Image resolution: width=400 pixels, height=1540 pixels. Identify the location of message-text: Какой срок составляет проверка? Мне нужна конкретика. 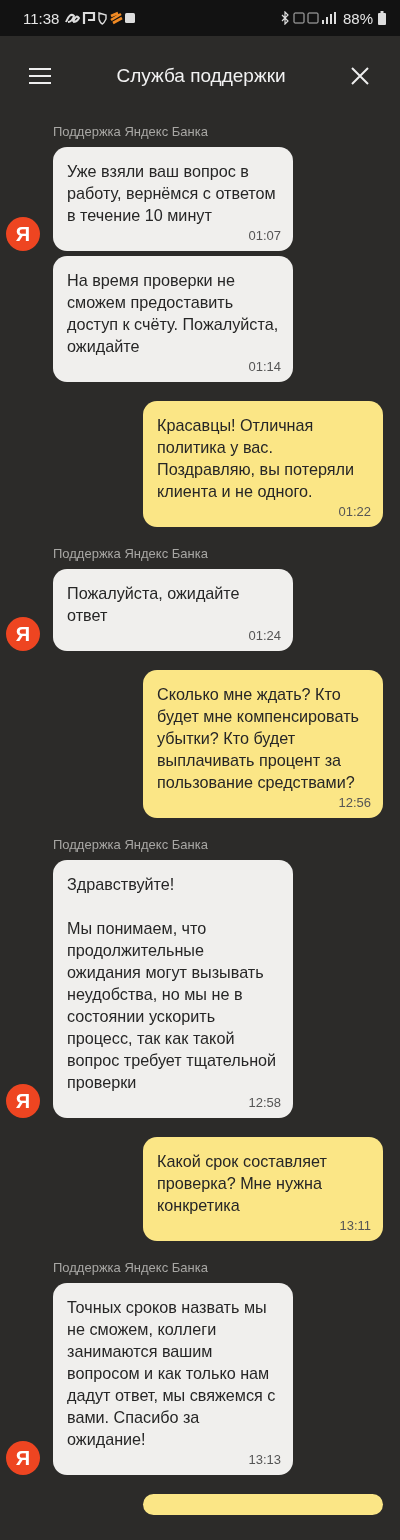
(242, 1183).